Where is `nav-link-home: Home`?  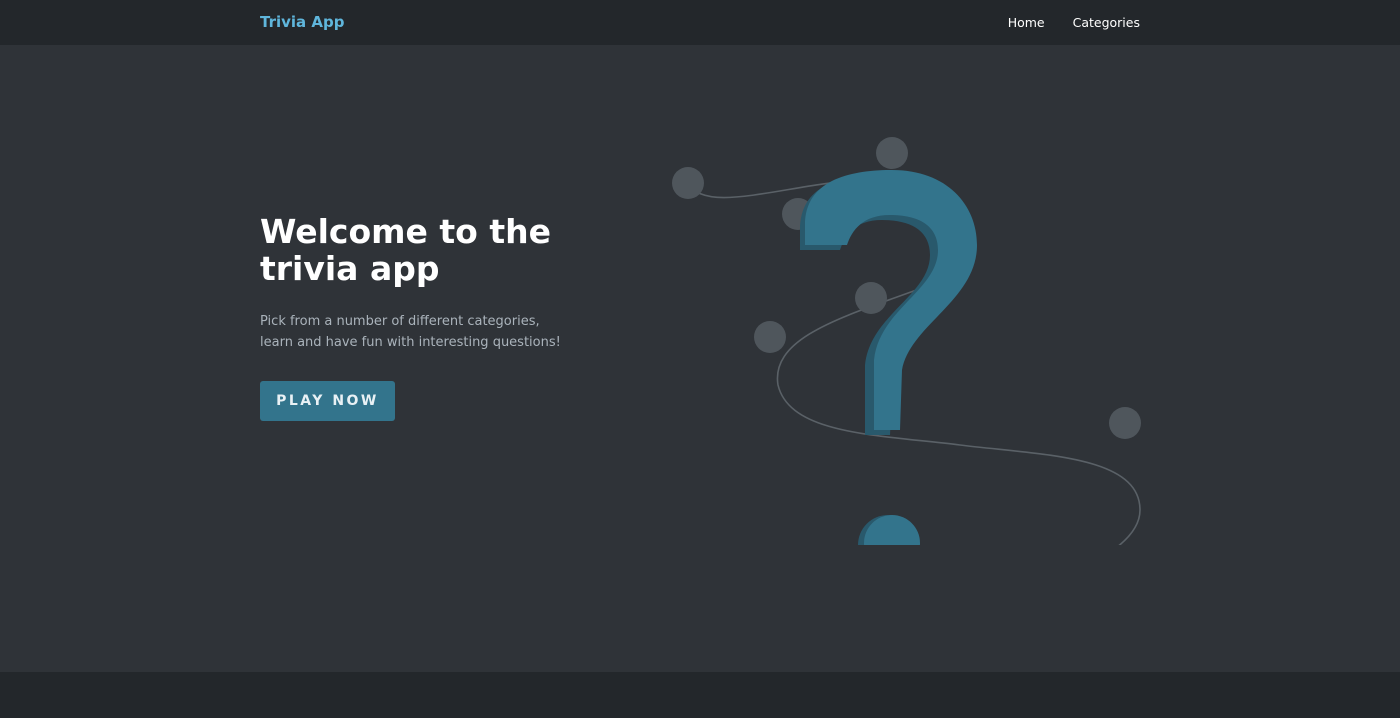 nav-link-home: Home is located at coordinates (1026, 22).